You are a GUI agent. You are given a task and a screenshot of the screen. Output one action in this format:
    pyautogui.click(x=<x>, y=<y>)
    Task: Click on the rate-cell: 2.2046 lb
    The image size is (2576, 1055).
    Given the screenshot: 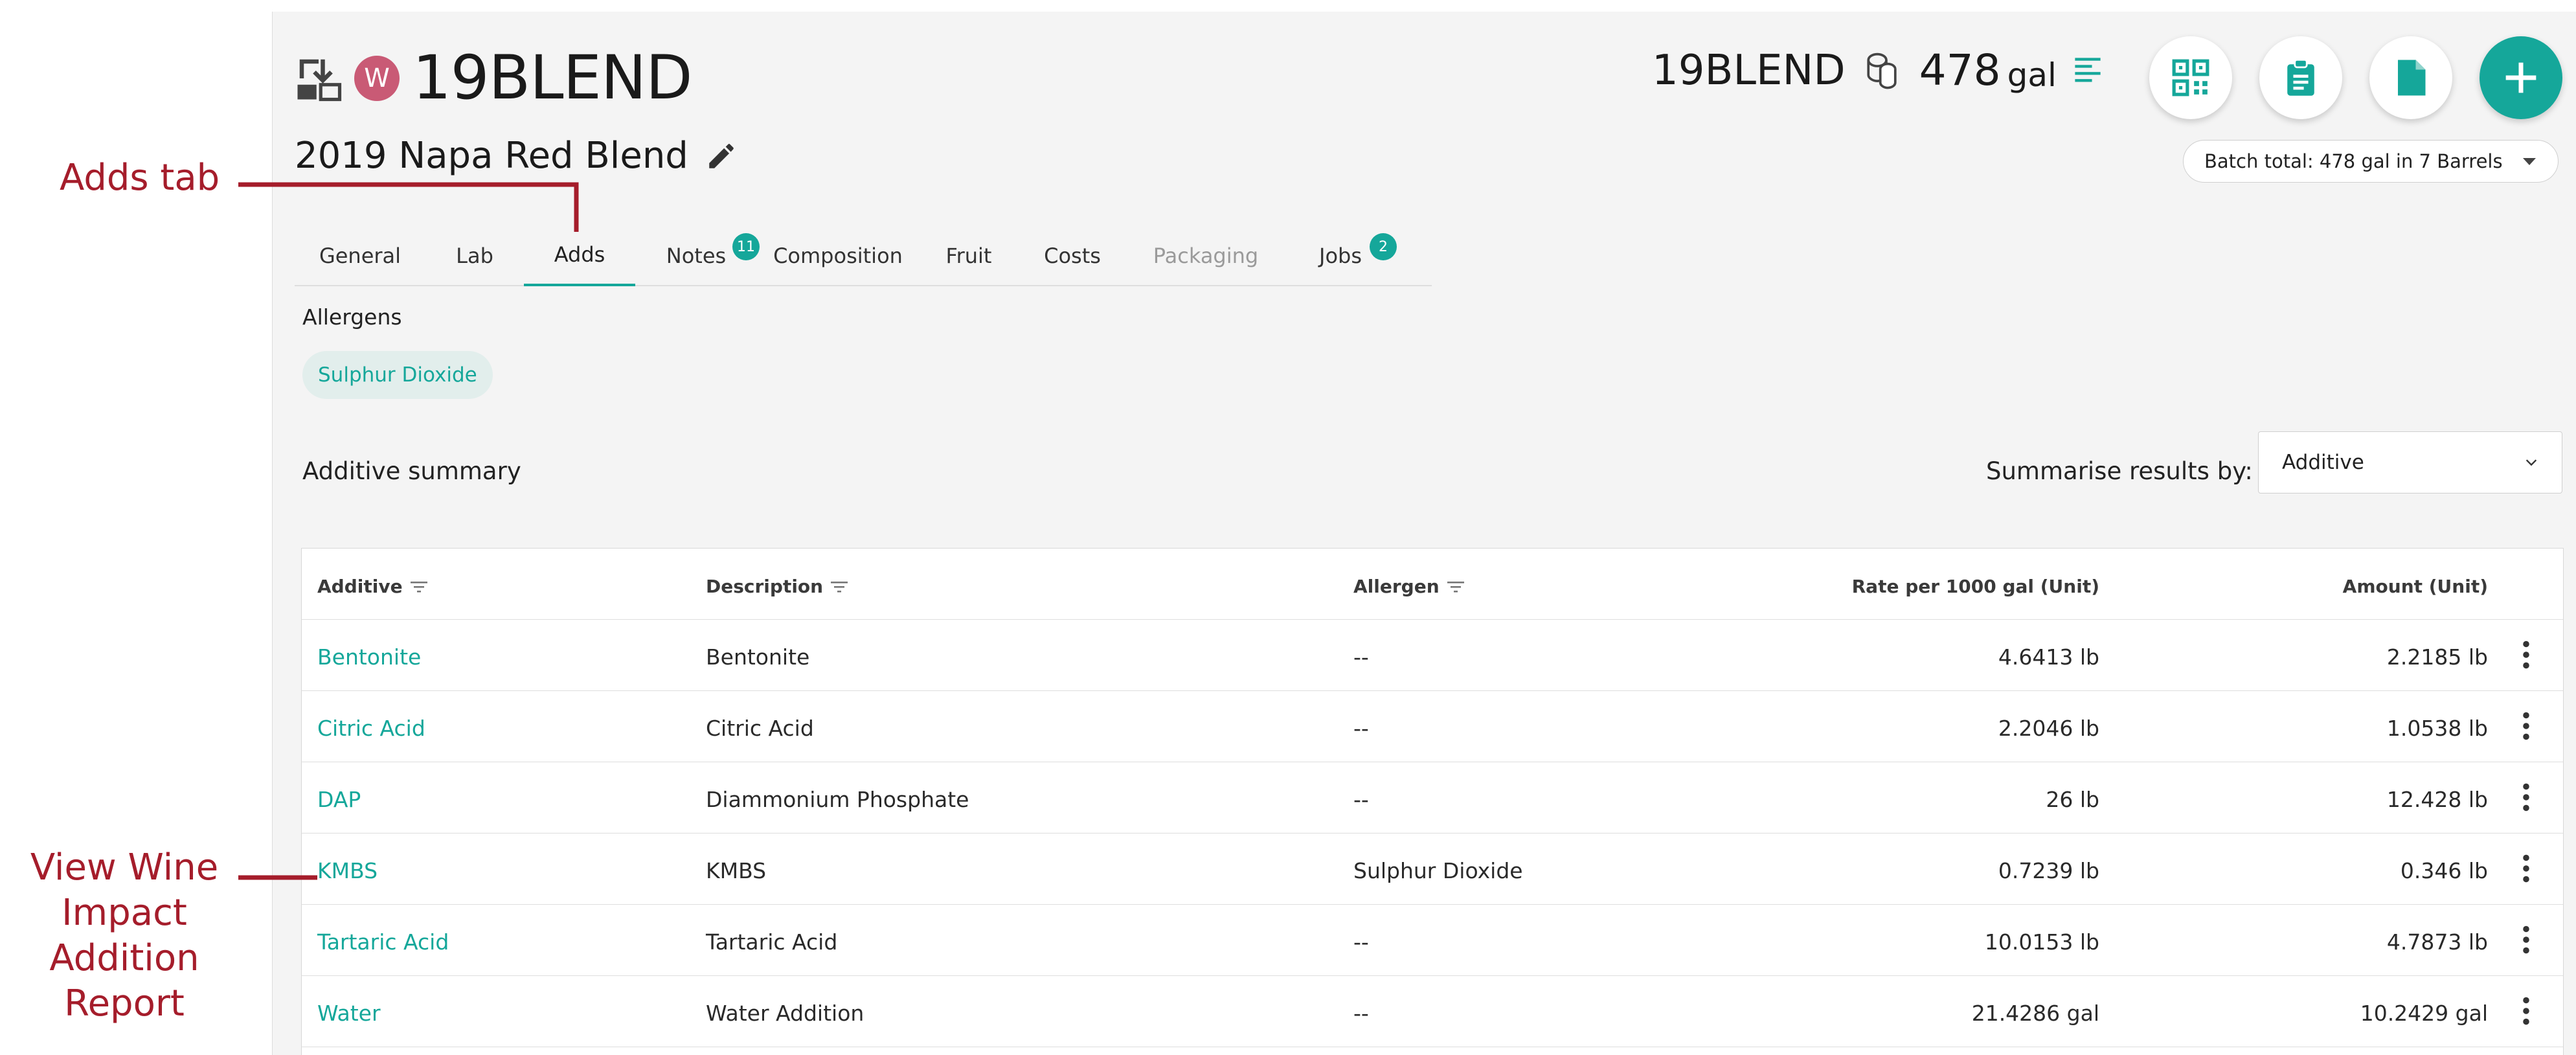 What is the action you would take?
    pyautogui.click(x=2048, y=728)
    